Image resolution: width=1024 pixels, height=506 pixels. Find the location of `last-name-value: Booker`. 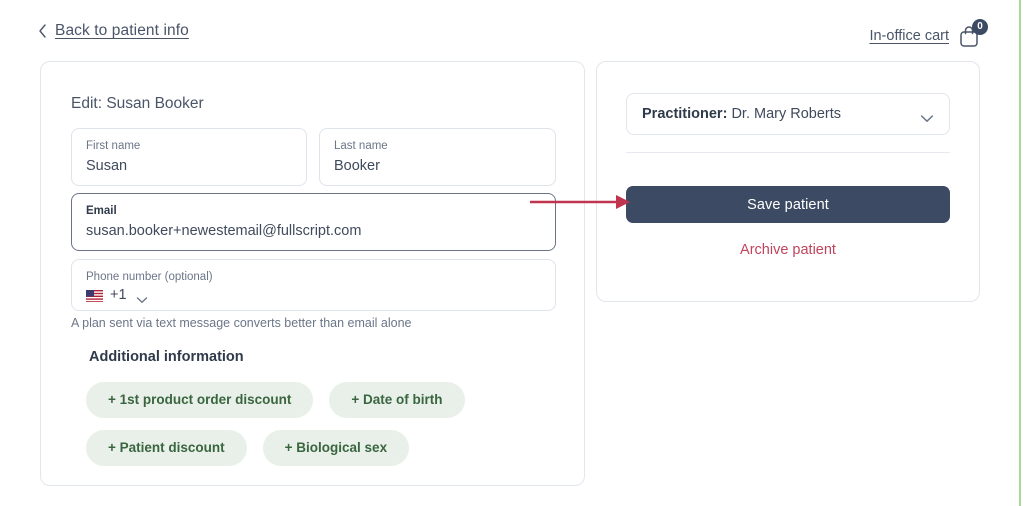

last-name-value: Booker is located at coordinates (357, 166).